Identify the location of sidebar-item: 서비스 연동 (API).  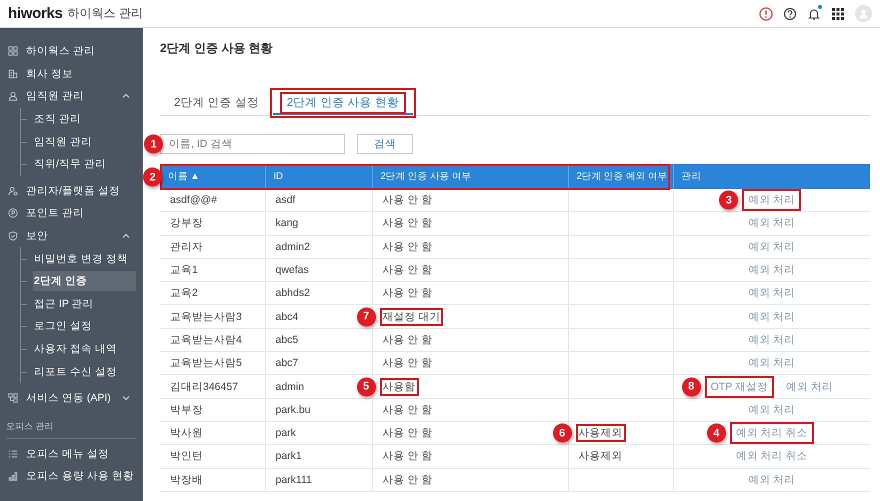
(71, 398).